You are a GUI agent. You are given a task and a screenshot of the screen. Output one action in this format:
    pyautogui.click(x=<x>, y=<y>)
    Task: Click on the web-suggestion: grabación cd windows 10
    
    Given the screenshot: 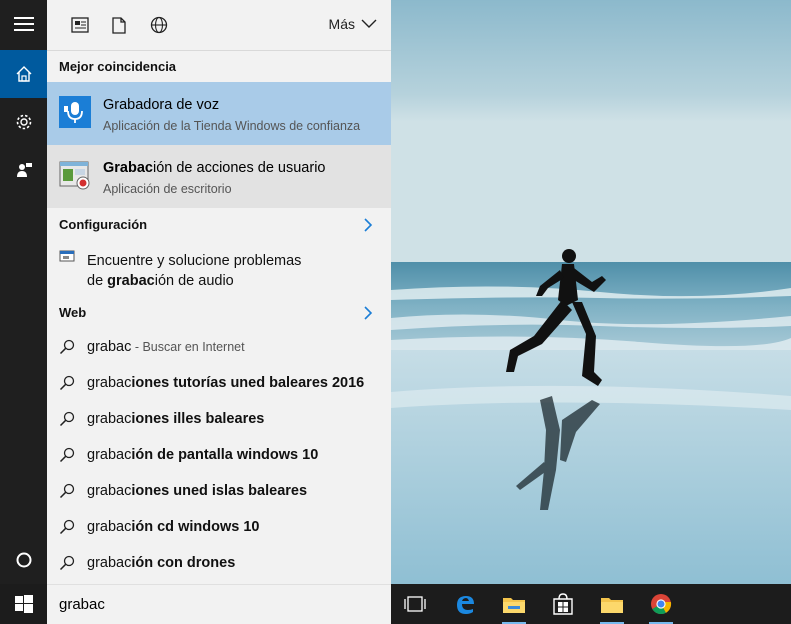 What is the action you would take?
    pyautogui.click(x=219, y=527)
    